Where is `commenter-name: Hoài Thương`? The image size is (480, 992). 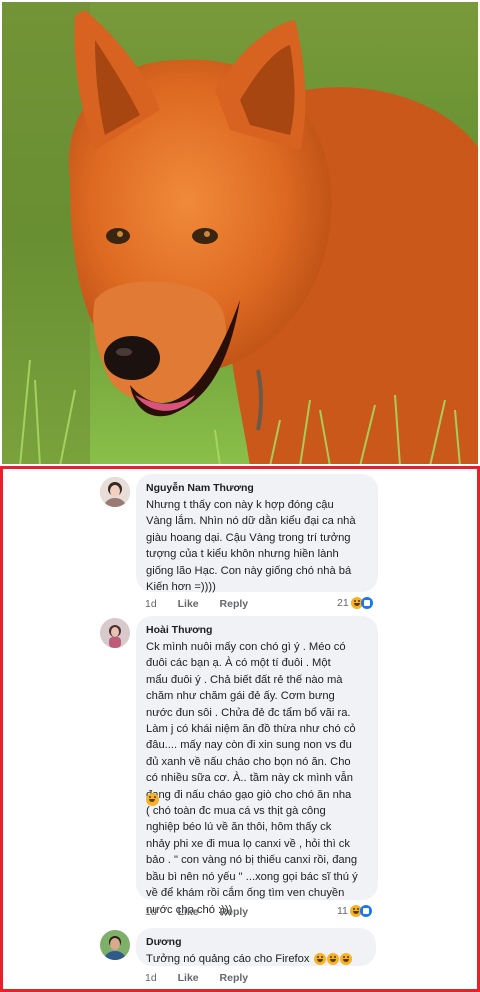 commenter-name: Hoài Thương is located at coordinates (257, 630).